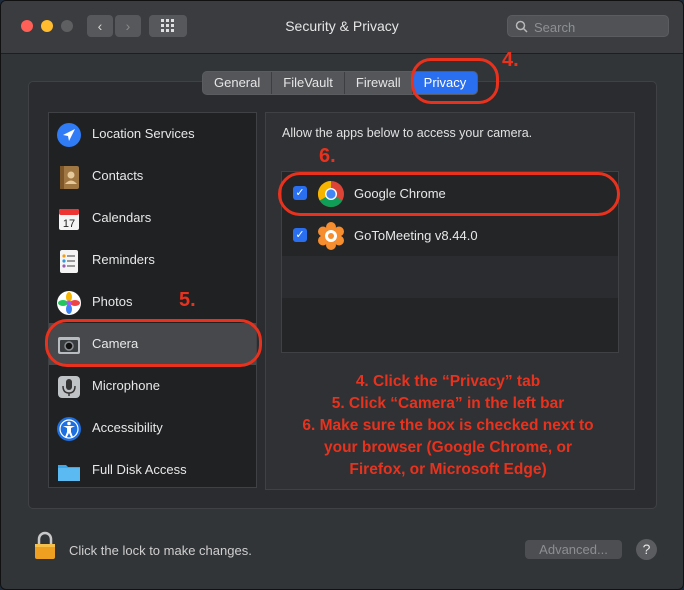 The width and height of the screenshot is (684, 590). I want to click on sidebar-item-location-services: Location Services, so click(152, 134).